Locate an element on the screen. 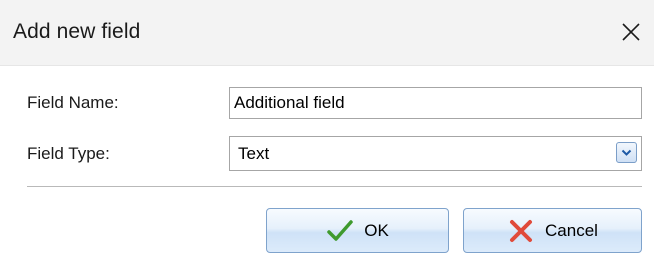 The width and height of the screenshot is (654, 267). dropdown-button is located at coordinates (626, 152).